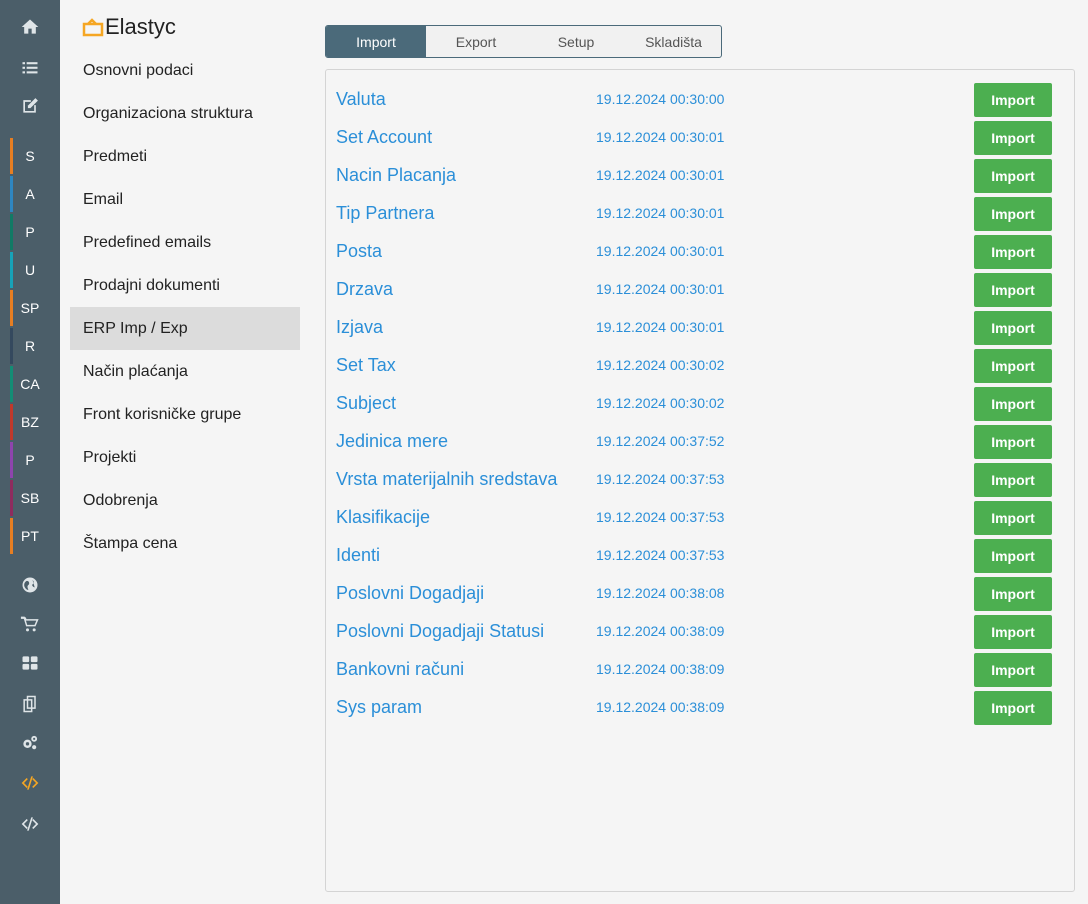 The height and width of the screenshot is (904, 1088). Describe the element at coordinates (359, 327) in the screenshot. I see `import-item-link: Izjava` at that location.